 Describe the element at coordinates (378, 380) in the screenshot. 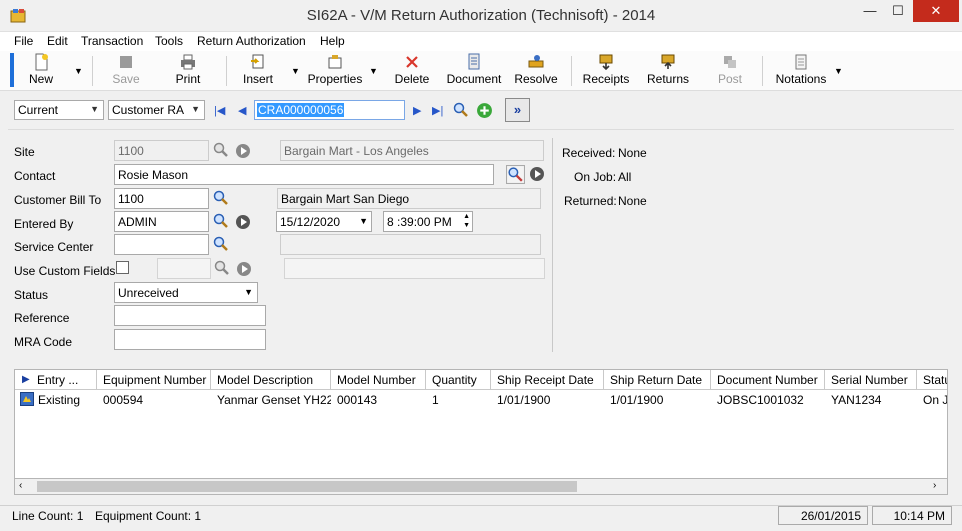

I see `column-header-model-number: Model Number` at that location.